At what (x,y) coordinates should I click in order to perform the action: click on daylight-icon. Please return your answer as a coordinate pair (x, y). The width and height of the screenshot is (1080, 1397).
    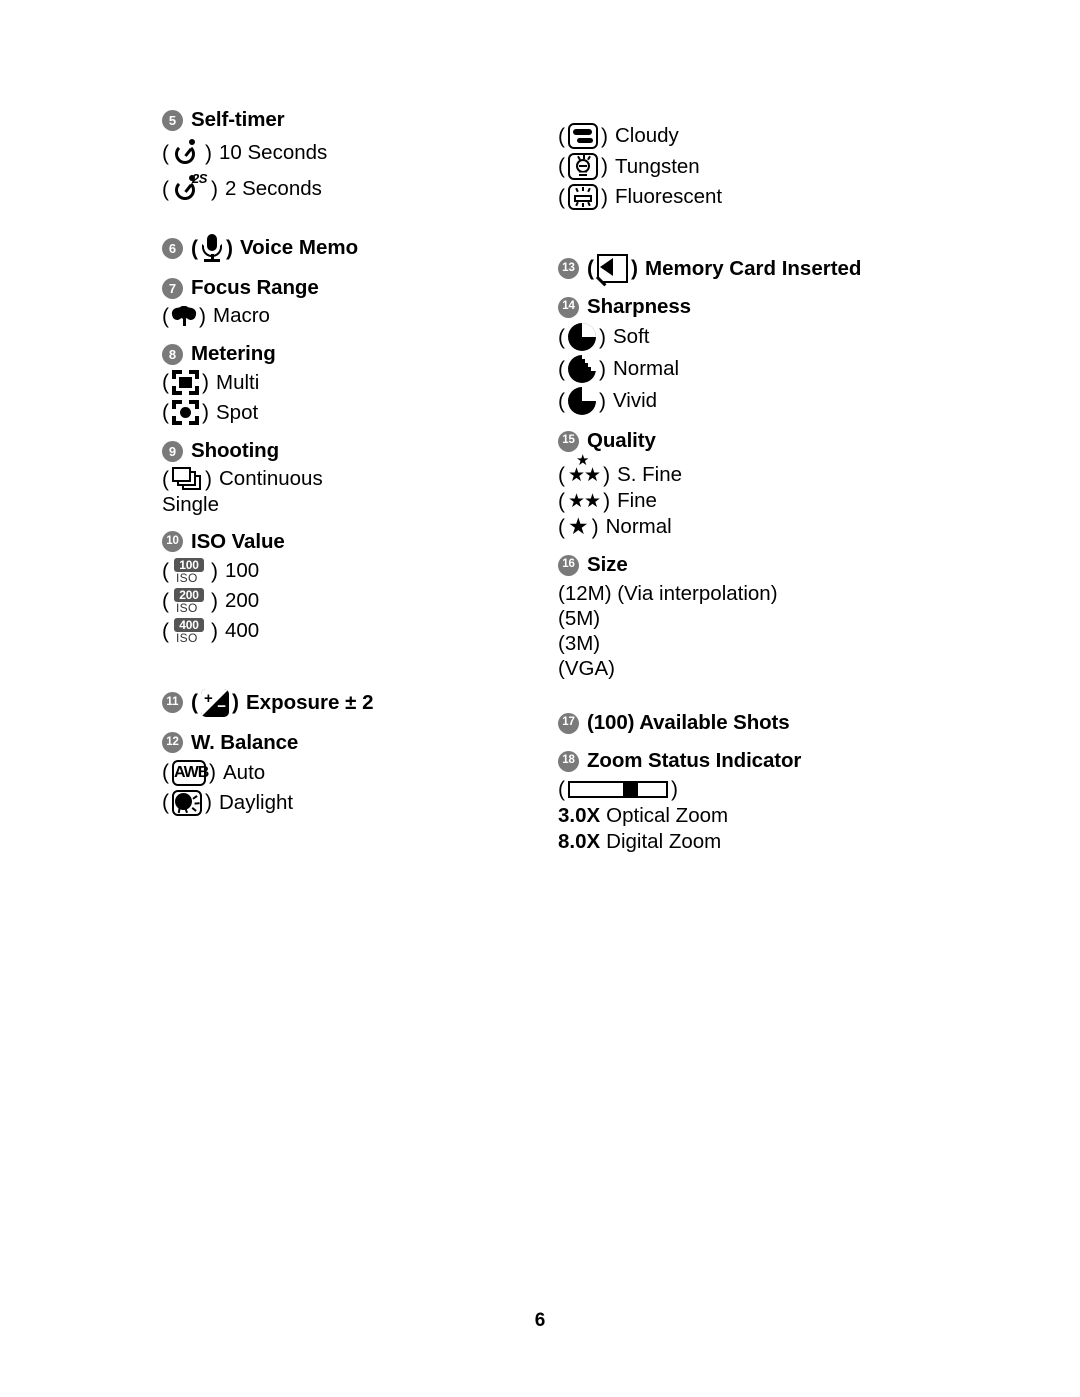
    Looking at the image, I should click on (187, 802).